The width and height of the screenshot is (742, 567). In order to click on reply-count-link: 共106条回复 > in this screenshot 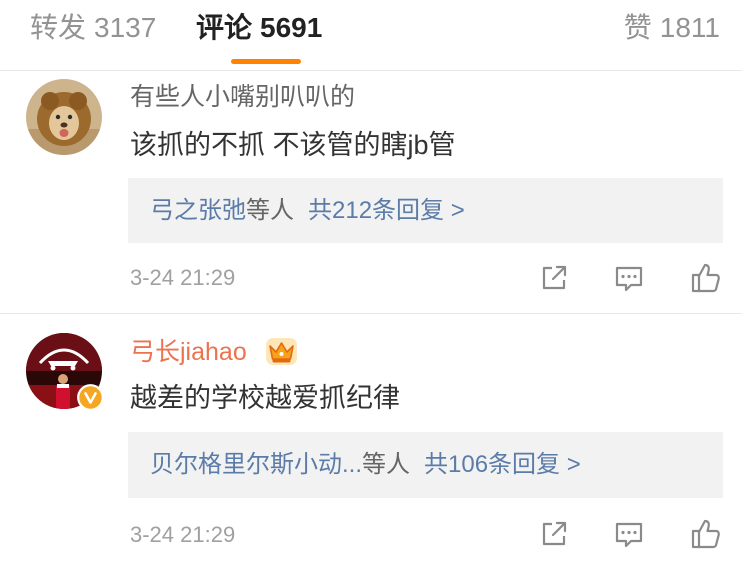, I will do `click(502, 464)`.